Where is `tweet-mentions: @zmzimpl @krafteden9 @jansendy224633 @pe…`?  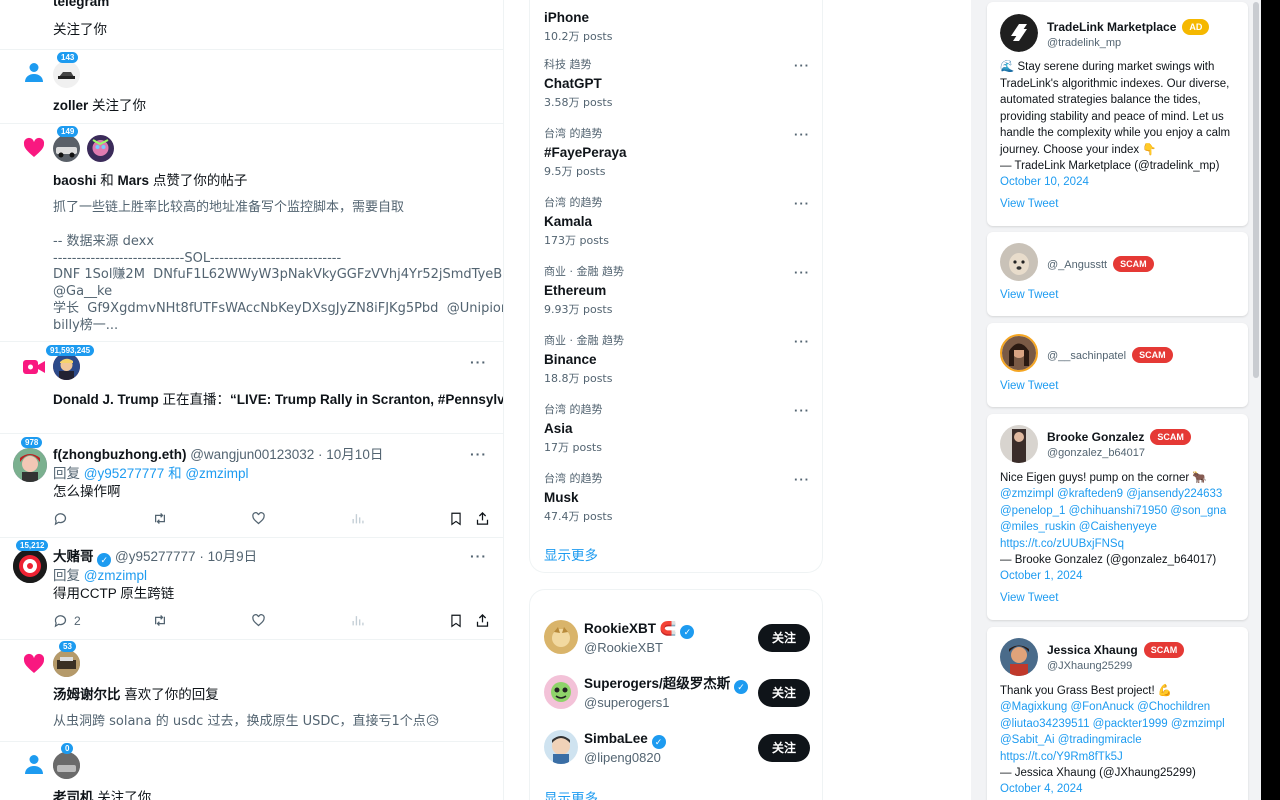 tweet-mentions: @zmzimpl @krafteden9 @jansendy224633 @pe… is located at coordinates (1119, 519).